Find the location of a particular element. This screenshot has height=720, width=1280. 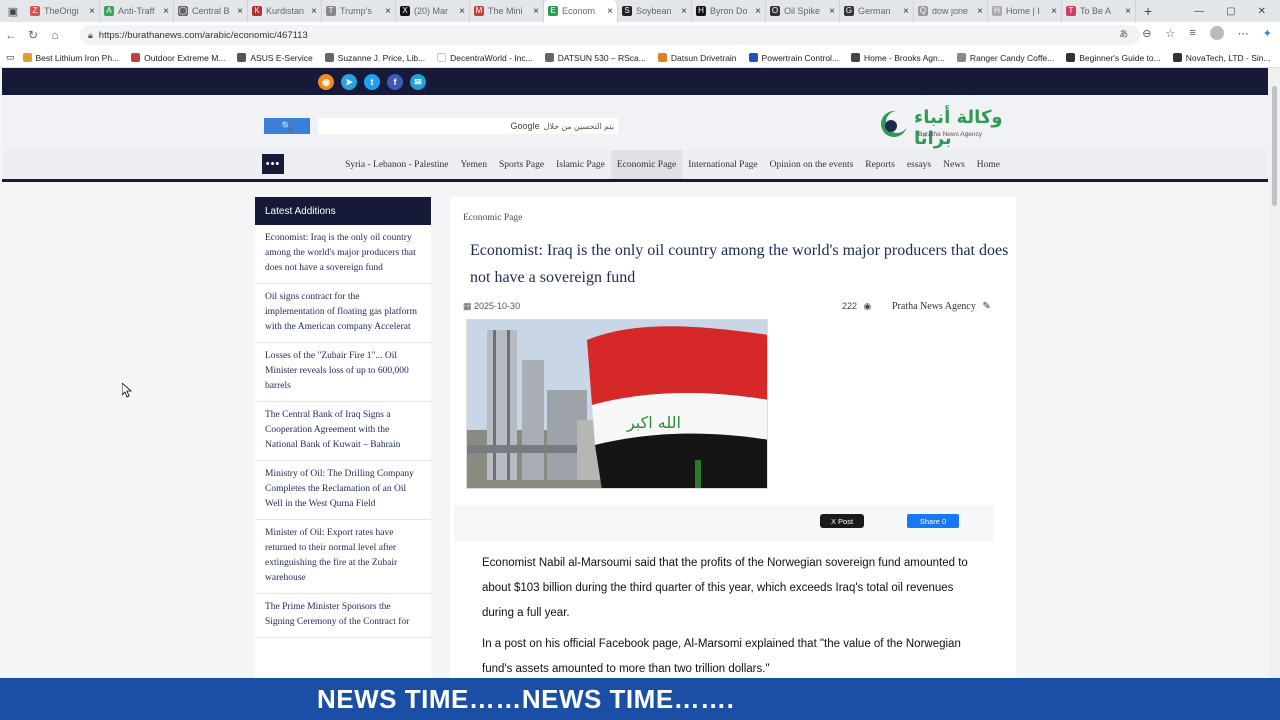

favorites-icon: ≡ is located at coordinates (1192, 33).